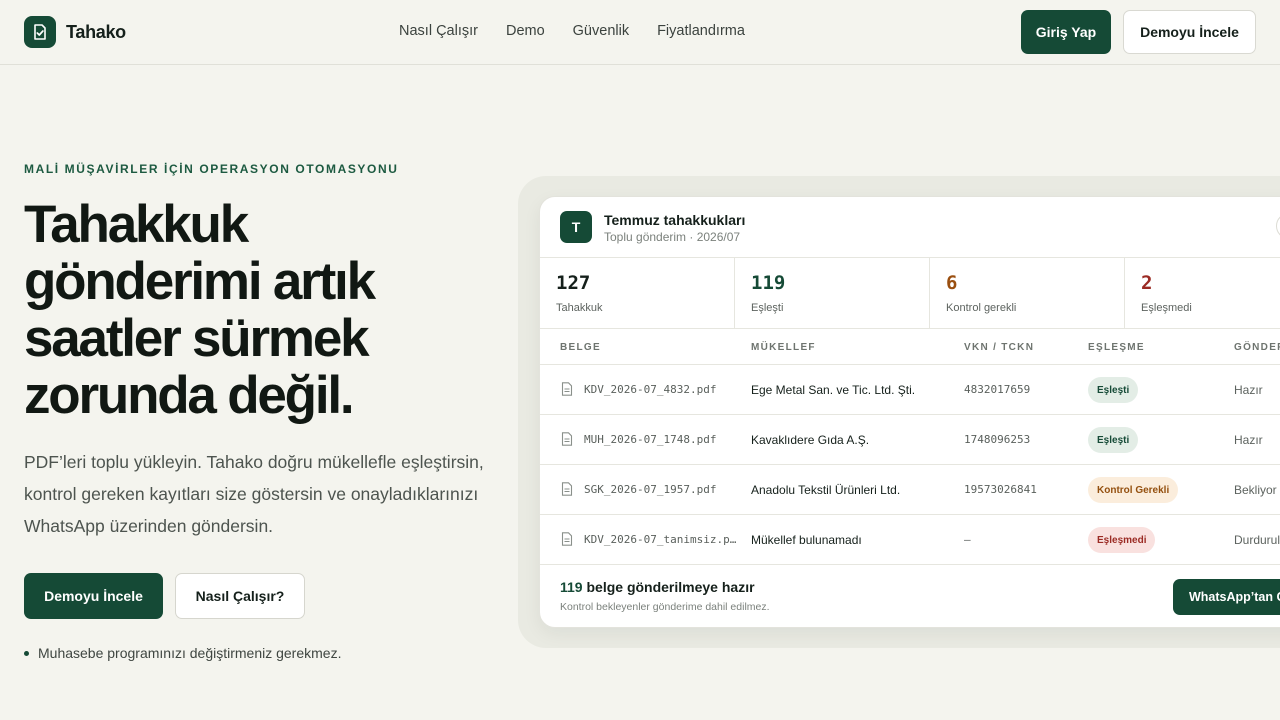 This screenshot has width=1280, height=720. Describe the element at coordinates (1278, 226) in the screenshot. I see `header-circle-button` at that location.